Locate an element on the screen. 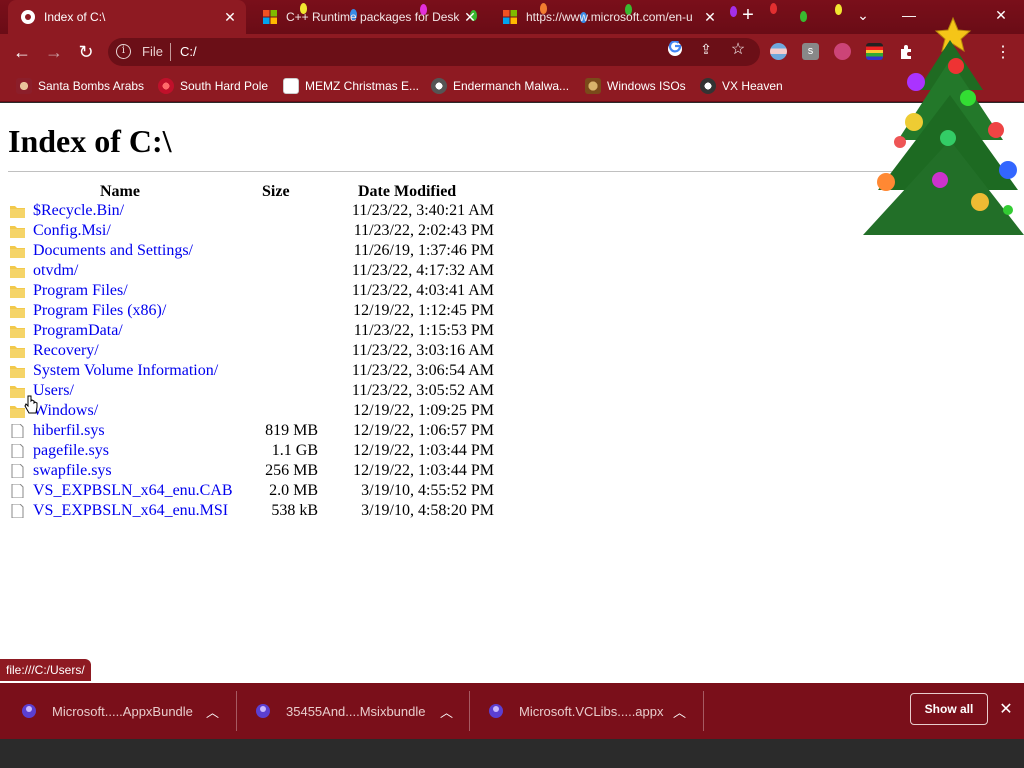  entry-date: 11/23/22, 4:17:32 AM is located at coordinates (422, 270).